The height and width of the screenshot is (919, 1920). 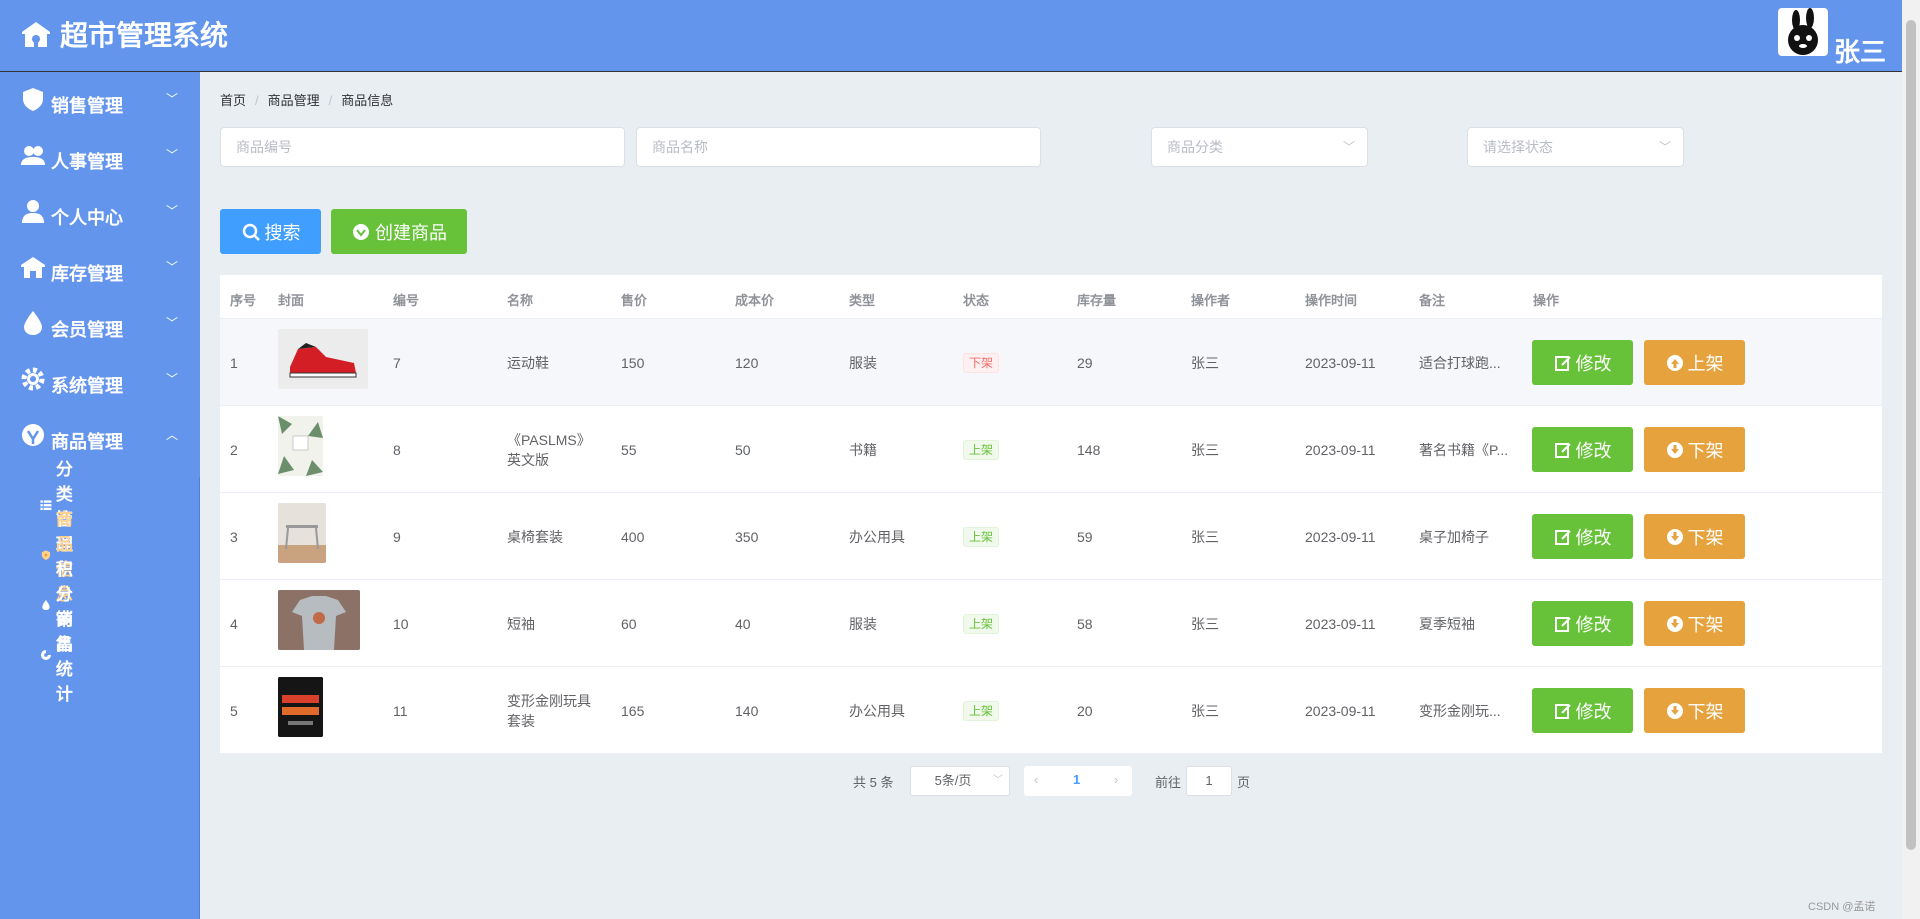 What do you see at coordinates (270, 231) in the screenshot?
I see `search-button: 搜索` at bounding box center [270, 231].